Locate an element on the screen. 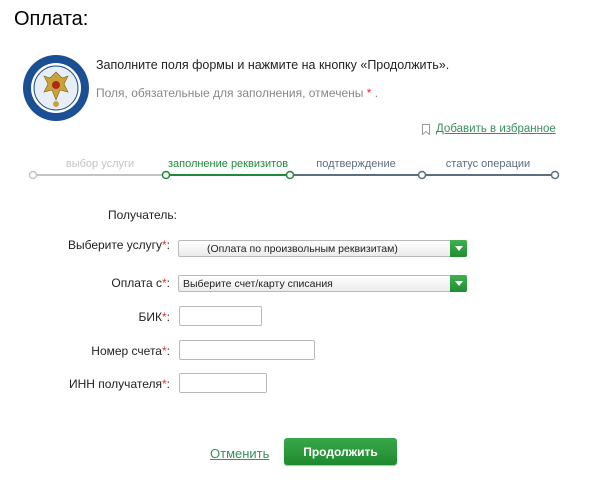 The height and width of the screenshot is (482, 600). tax-service-emblem-icon is located at coordinates (56, 88).